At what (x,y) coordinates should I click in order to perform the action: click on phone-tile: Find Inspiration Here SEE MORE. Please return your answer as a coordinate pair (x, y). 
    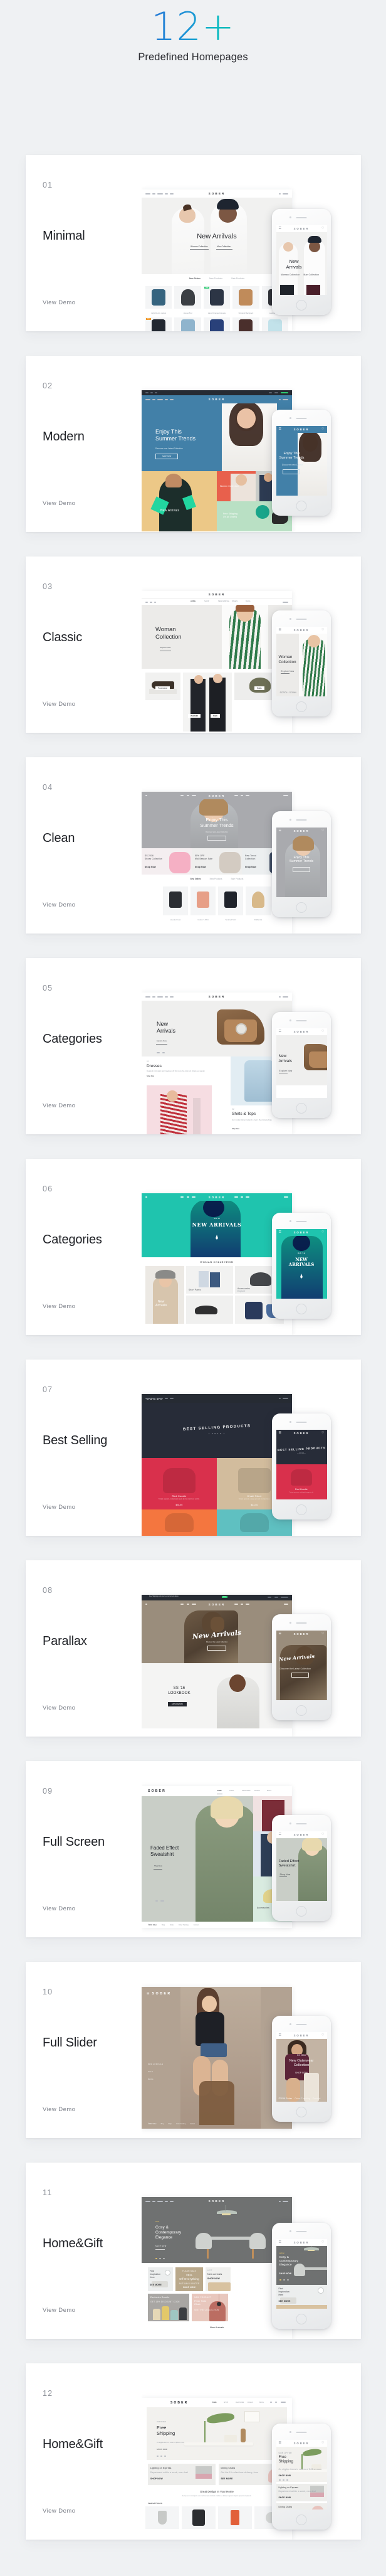
    Looking at the image, I should click on (301, 2295).